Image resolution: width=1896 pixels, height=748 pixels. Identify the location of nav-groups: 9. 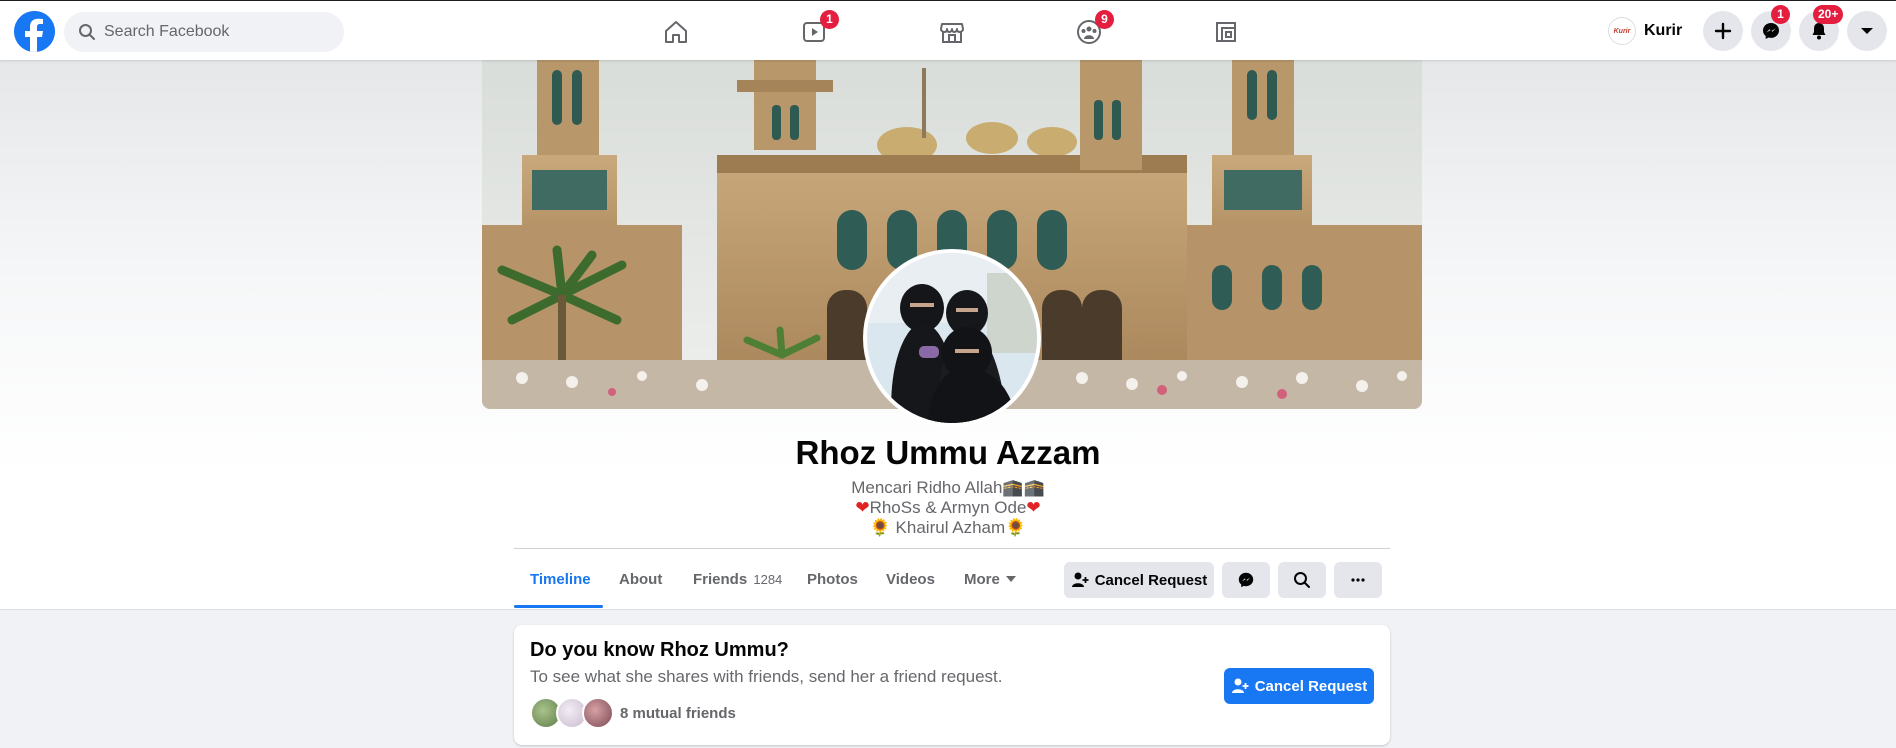
(1089, 32).